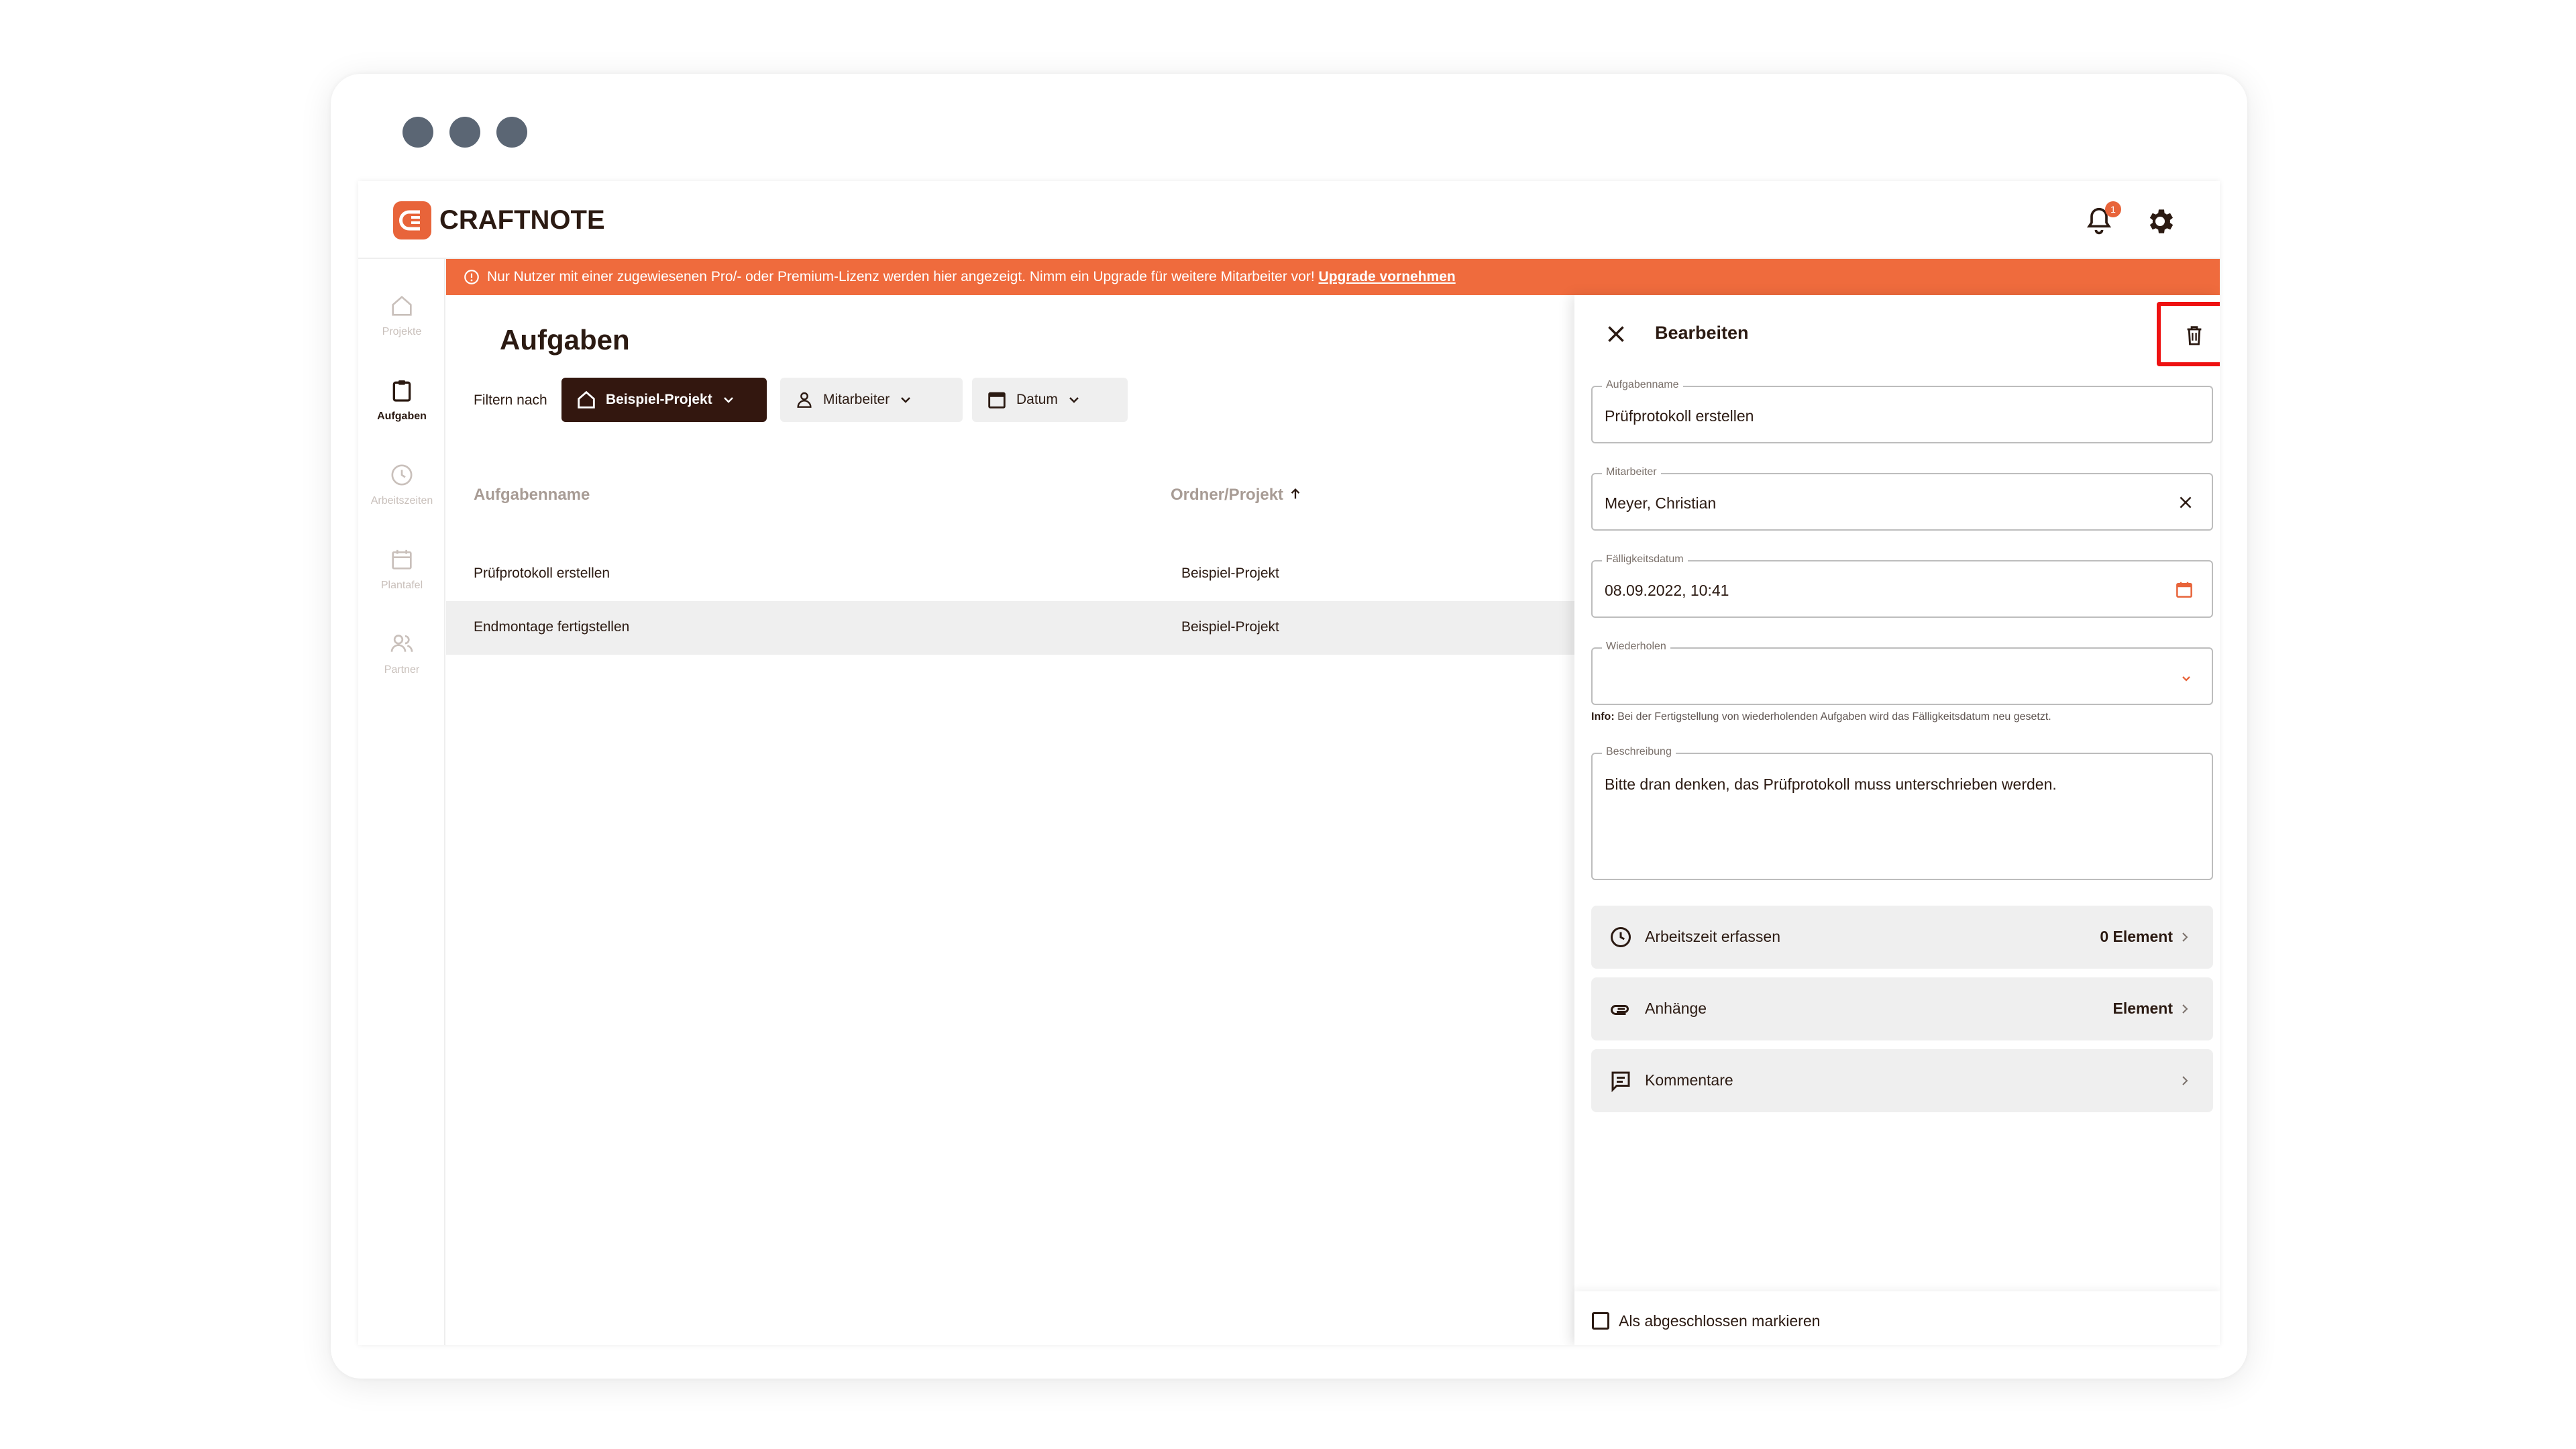  Describe the element at coordinates (1289, 220) in the screenshot. I see `top-bar: CRAFTNOTE 1` at that location.